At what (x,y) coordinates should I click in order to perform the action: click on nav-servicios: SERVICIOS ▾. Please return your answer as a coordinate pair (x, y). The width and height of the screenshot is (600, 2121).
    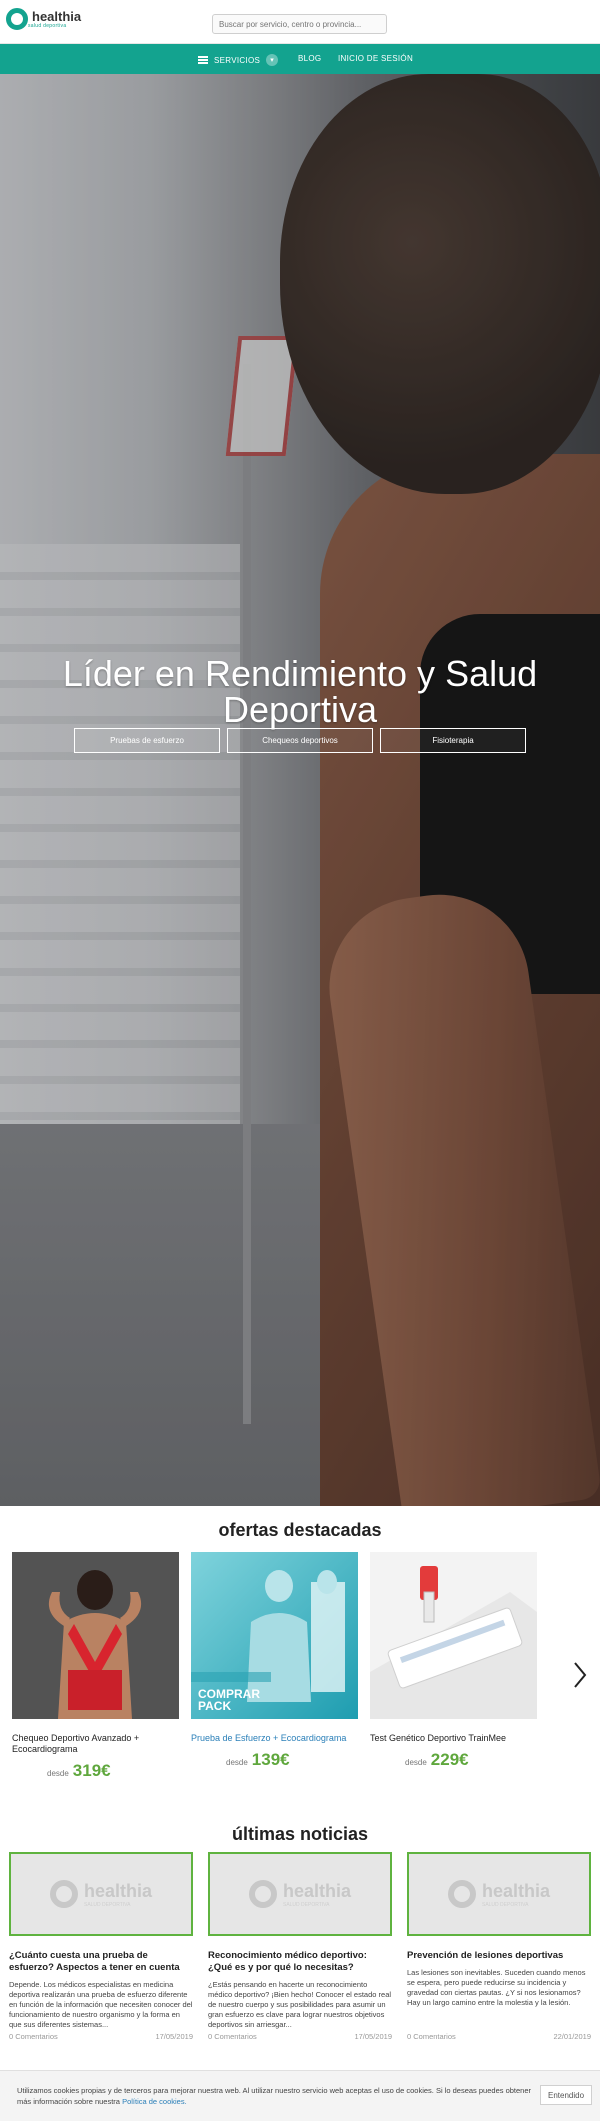
    Looking at the image, I should click on (238, 60).